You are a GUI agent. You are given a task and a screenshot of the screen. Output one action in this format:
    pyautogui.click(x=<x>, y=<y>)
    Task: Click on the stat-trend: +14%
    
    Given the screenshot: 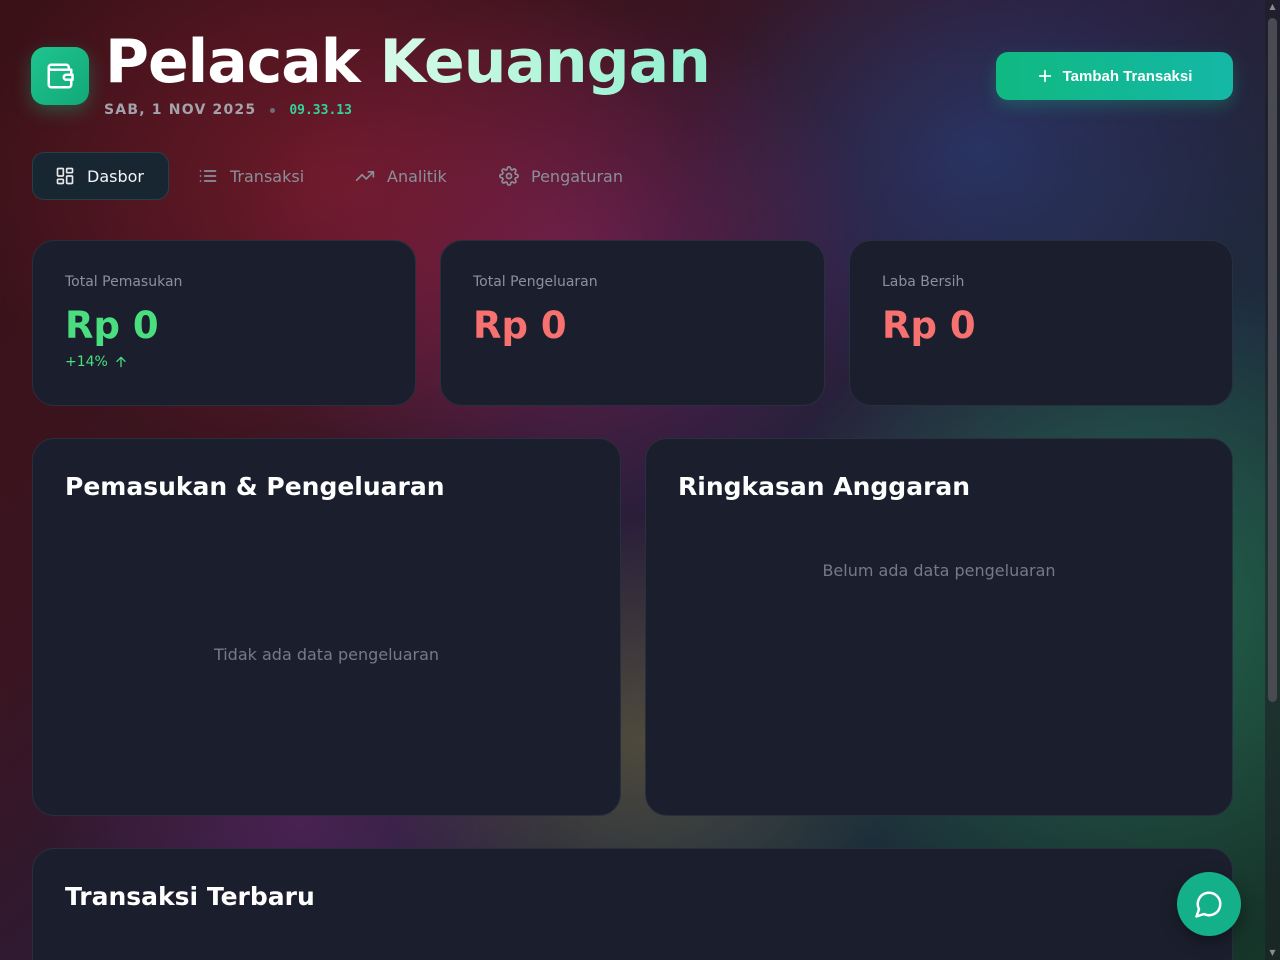 What is the action you would take?
    pyautogui.click(x=96, y=362)
    